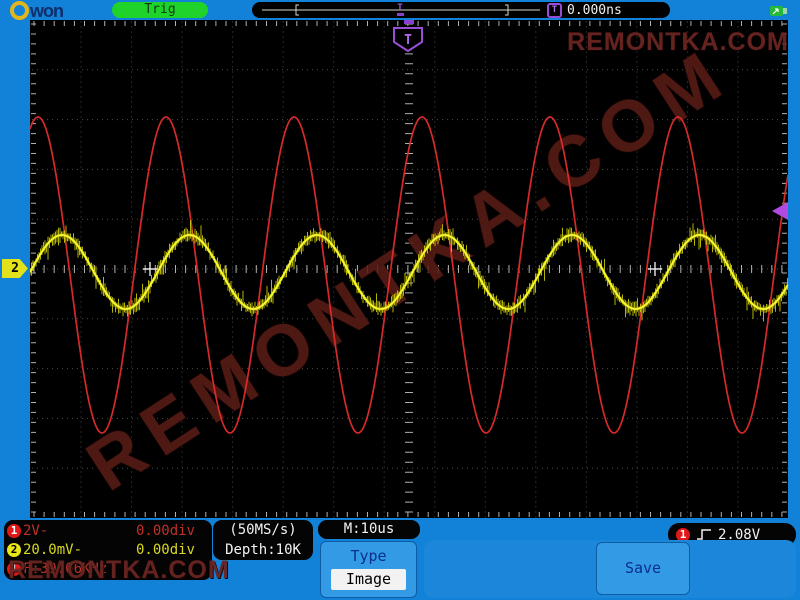 The width and height of the screenshot is (800, 600). What do you see at coordinates (643, 568) in the screenshot?
I see `save-button: Save` at bounding box center [643, 568].